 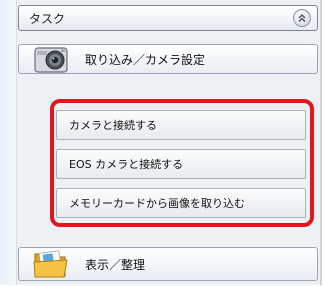 What do you see at coordinates (302, 18) in the screenshot?
I see `chevrons-up-icon` at bounding box center [302, 18].